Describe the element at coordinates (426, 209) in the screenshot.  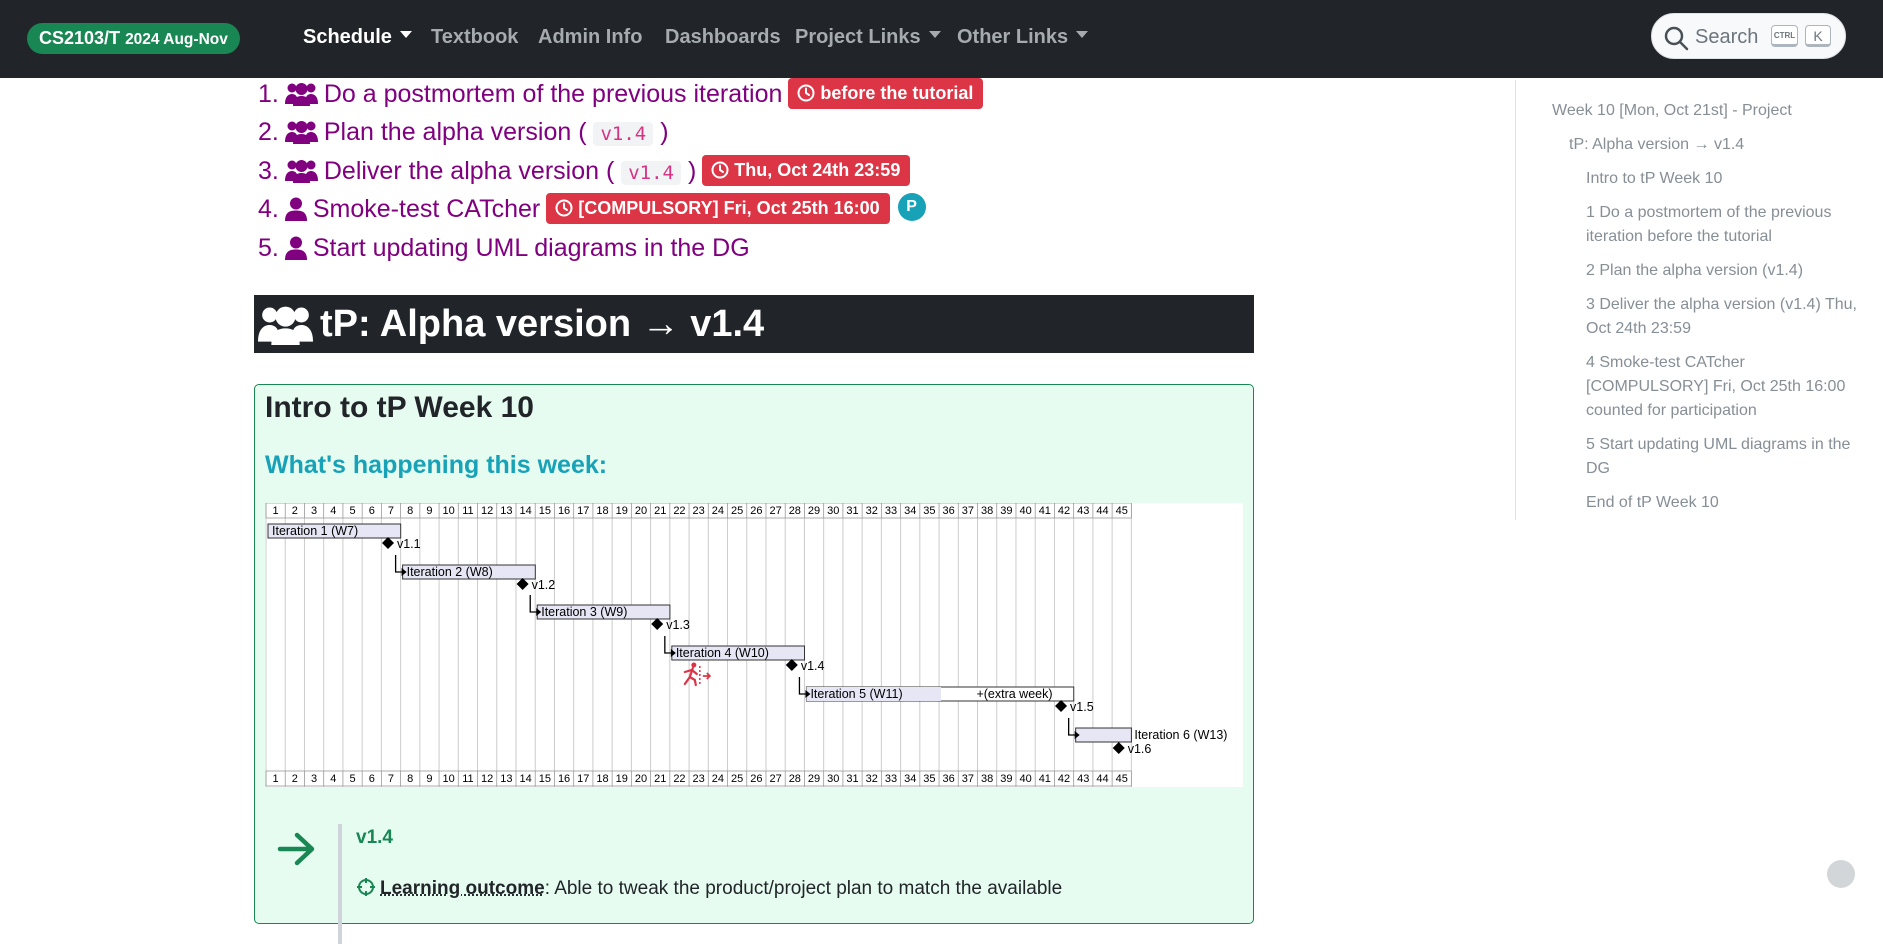
I see `task-title: Smoke-test CATcher` at that location.